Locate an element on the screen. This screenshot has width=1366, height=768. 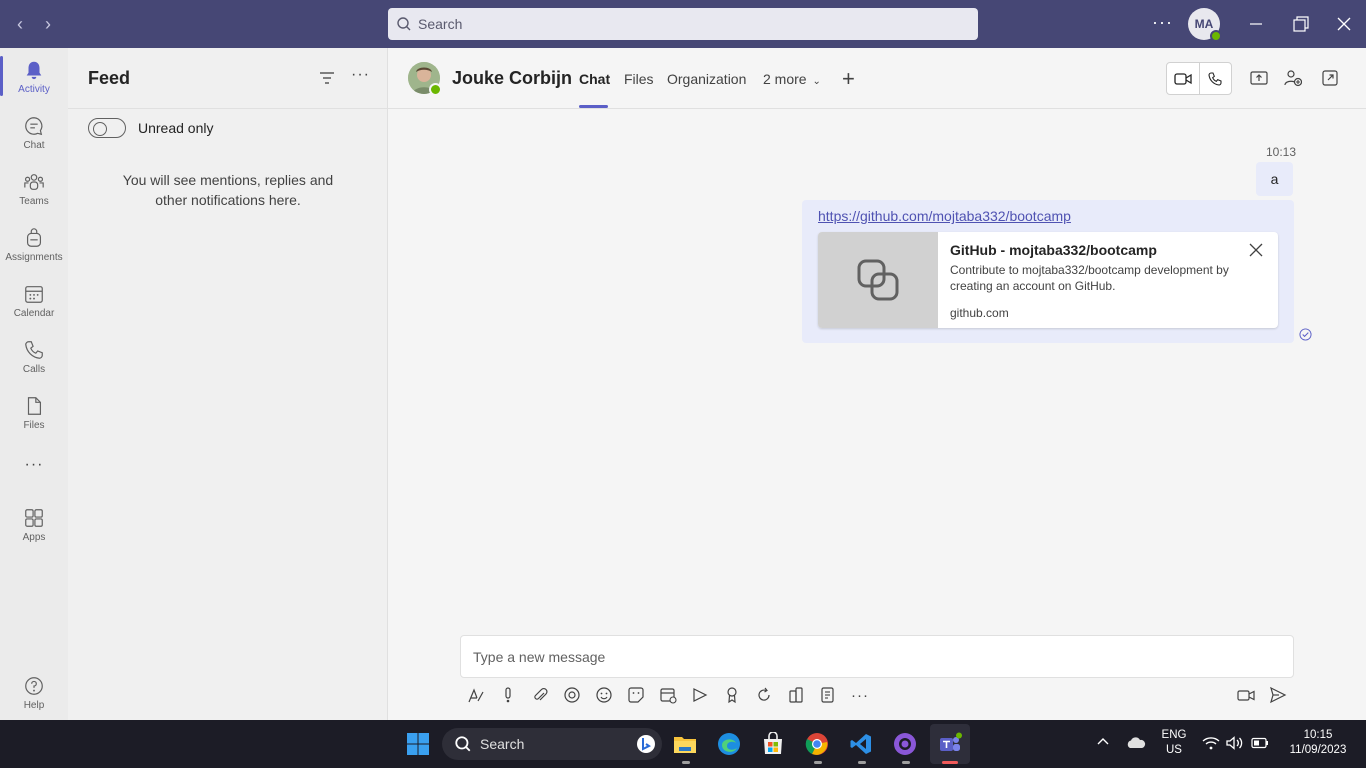
share-screen-icon is located at coordinates (1259, 78).